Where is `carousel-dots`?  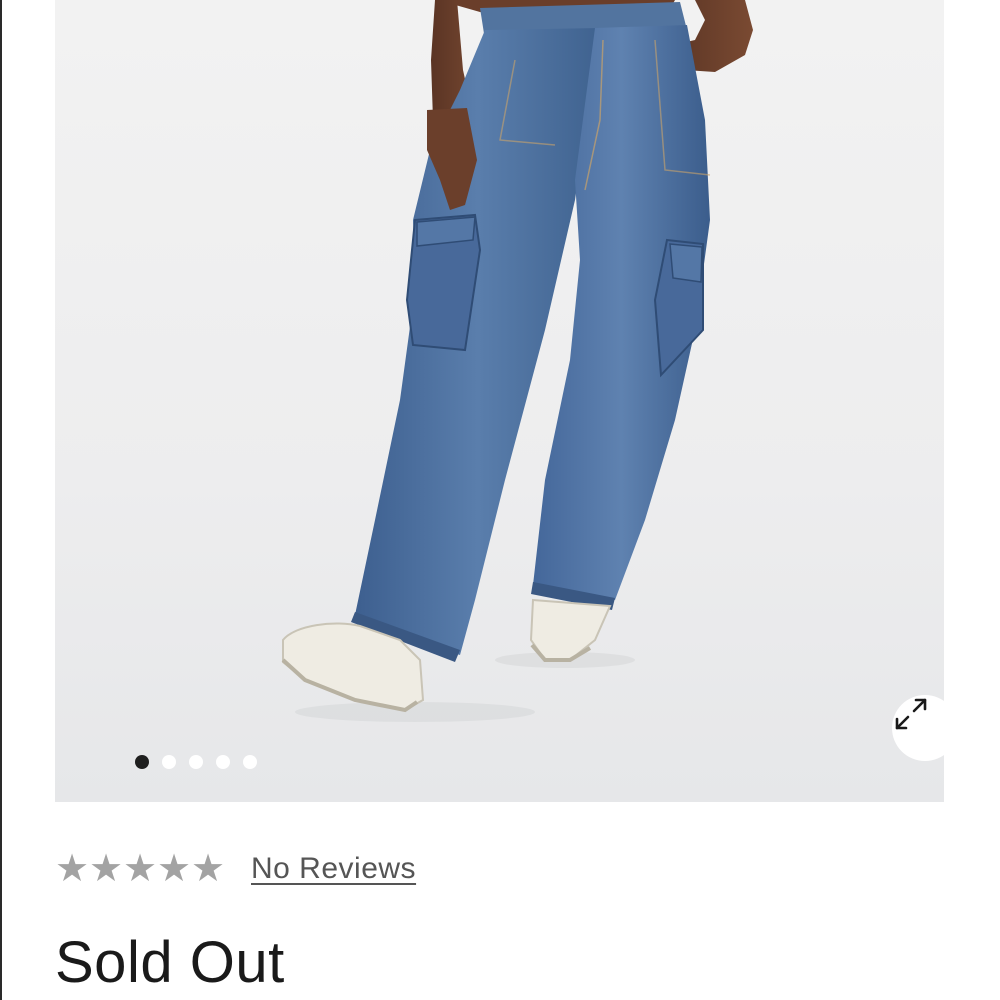
carousel-dots is located at coordinates (196, 762).